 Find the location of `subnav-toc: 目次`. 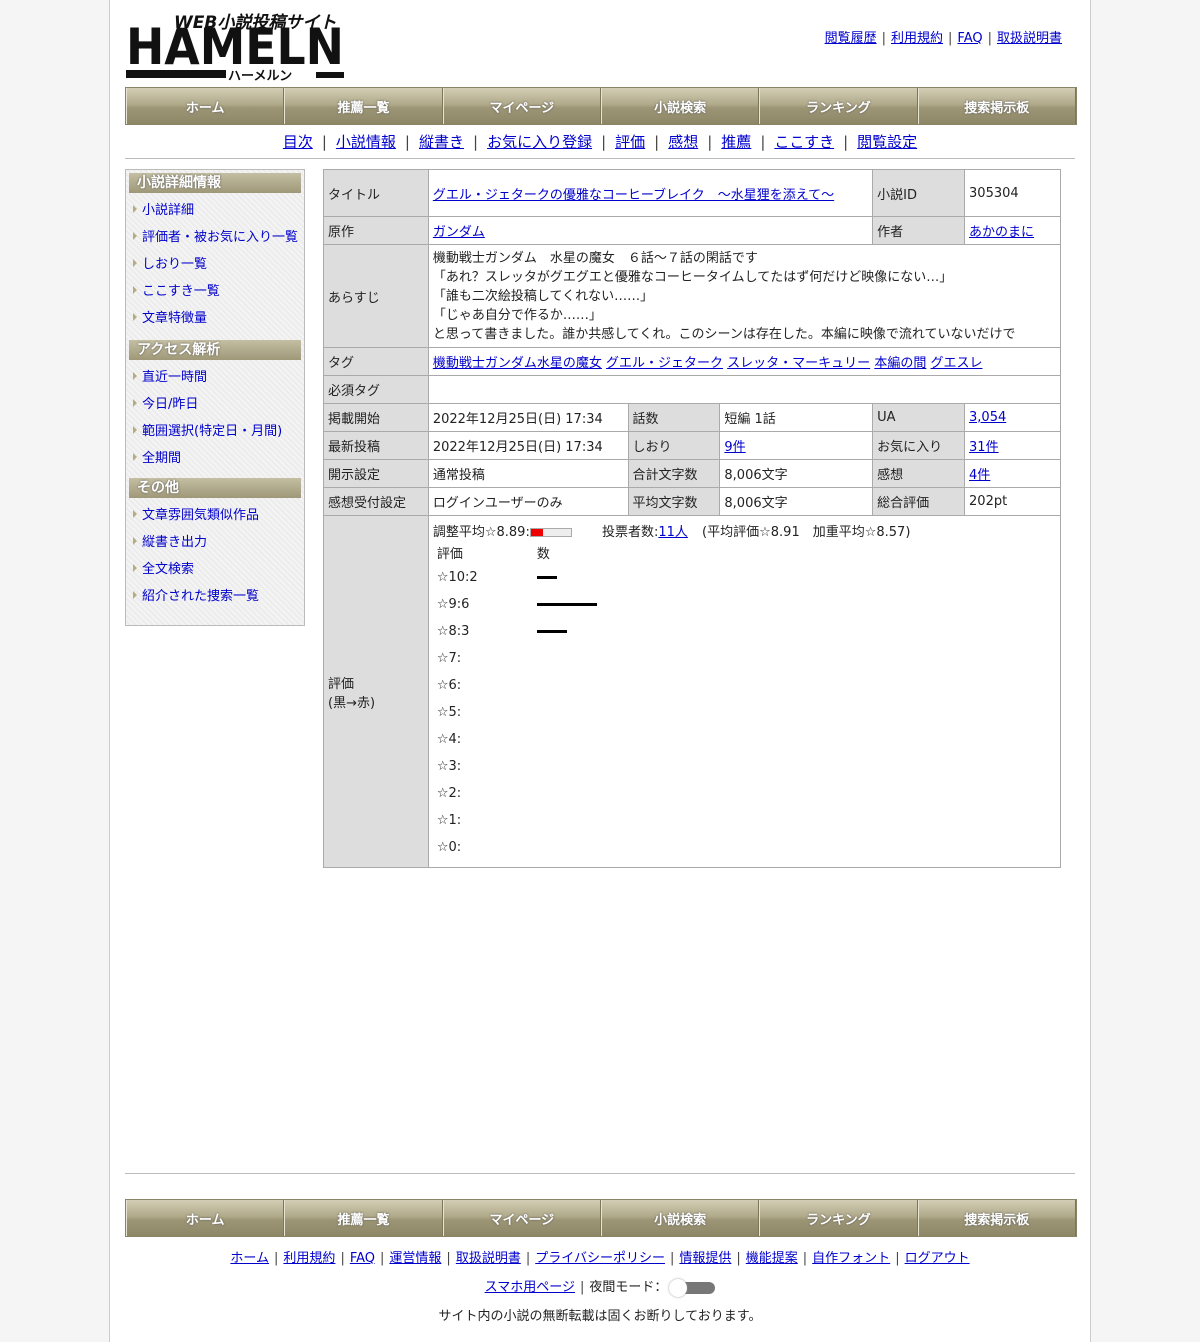

subnav-toc: 目次 is located at coordinates (298, 142).